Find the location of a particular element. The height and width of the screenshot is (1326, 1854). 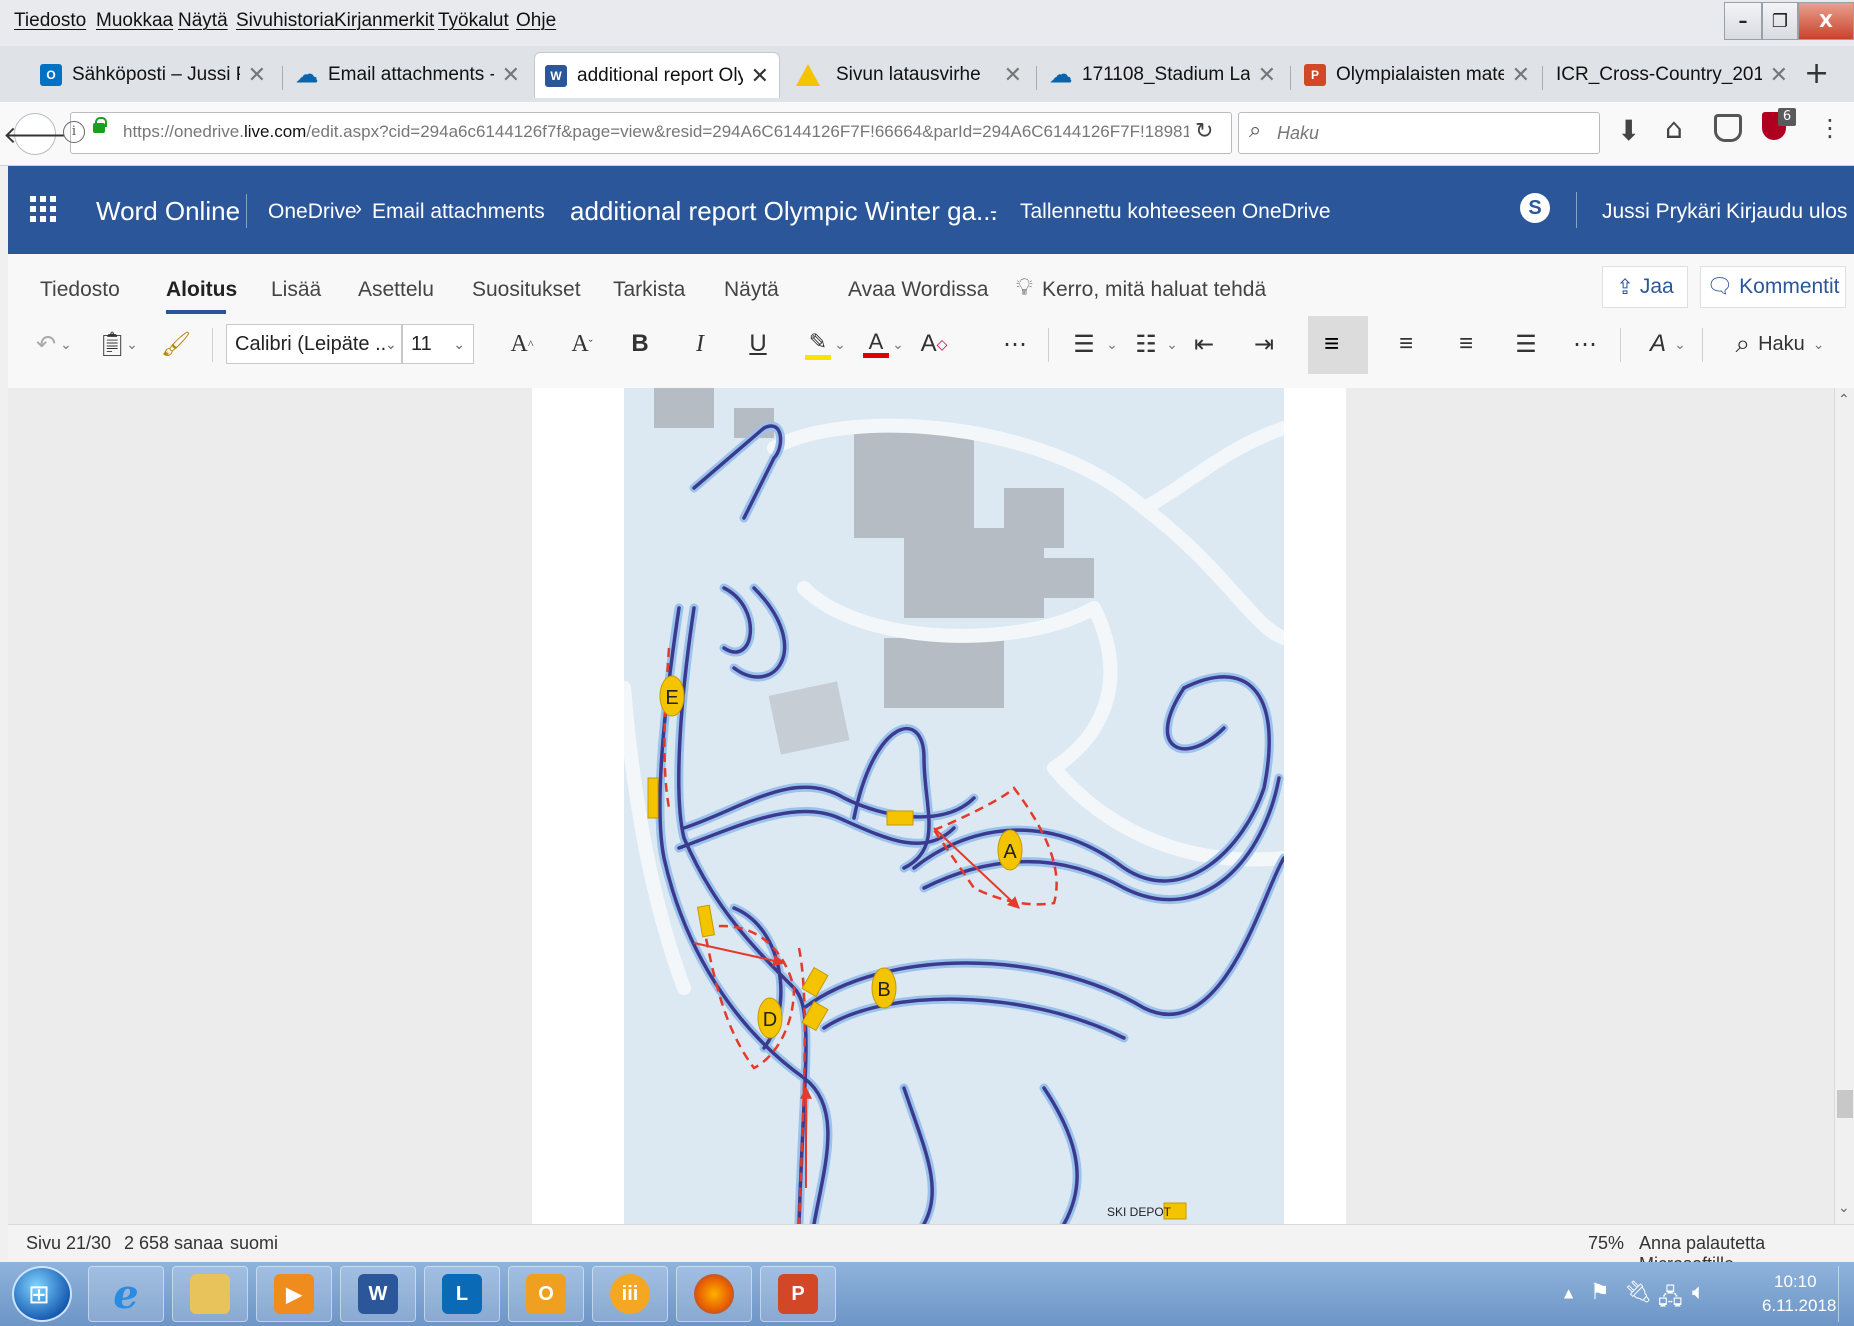

taskbar-lync: L is located at coordinates (462, 1294).